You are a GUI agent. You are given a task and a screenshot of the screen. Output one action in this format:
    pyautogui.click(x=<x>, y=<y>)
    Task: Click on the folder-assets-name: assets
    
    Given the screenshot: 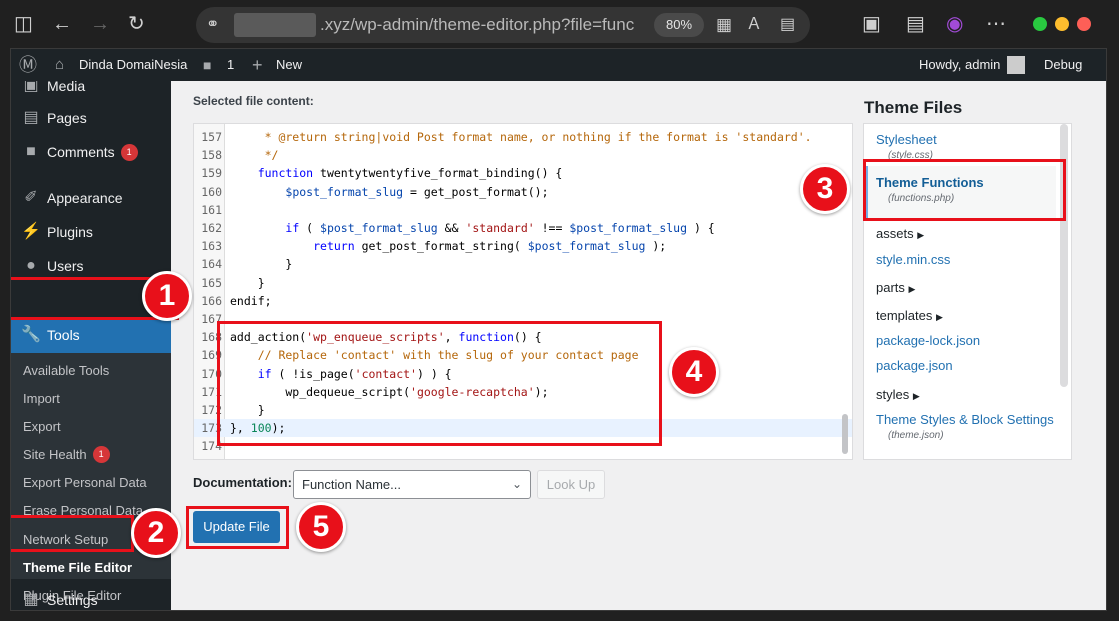 What is the action you would take?
    pyautogui.click(x=895, y=233)
    